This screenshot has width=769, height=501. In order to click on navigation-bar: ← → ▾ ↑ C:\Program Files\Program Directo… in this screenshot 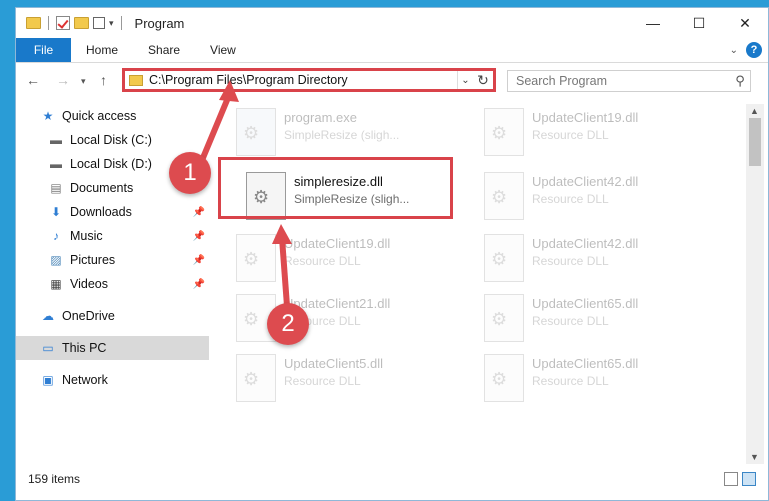, I will do `click(392, 81)`.